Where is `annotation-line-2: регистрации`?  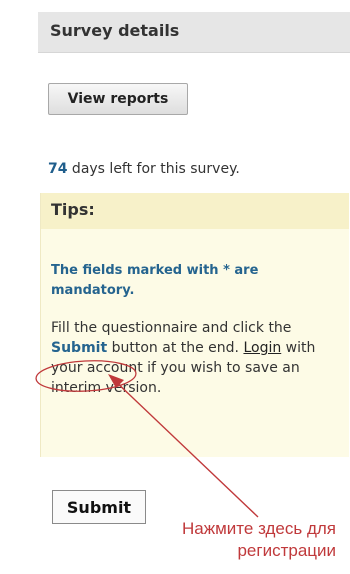 annotation-line-2: регистрации is located at coordinates (286, 550).